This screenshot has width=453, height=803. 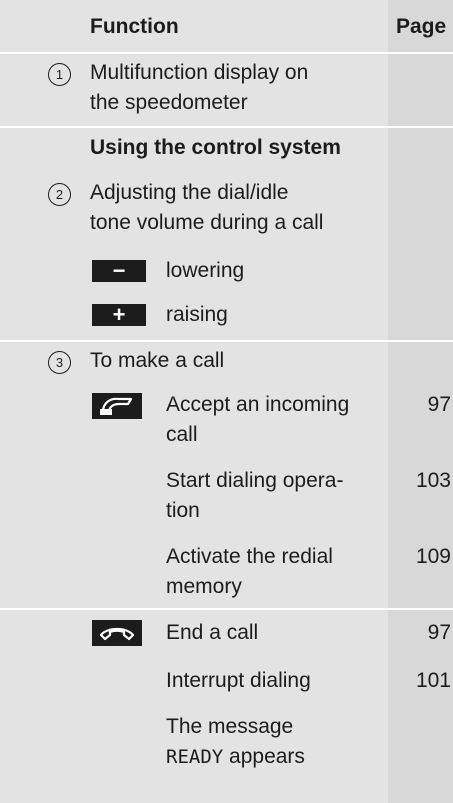 What do you see at coordinates (249, 556) in the screenshot?
I see `redial-line1: Activate the redial` at bounding box center [249, 556].